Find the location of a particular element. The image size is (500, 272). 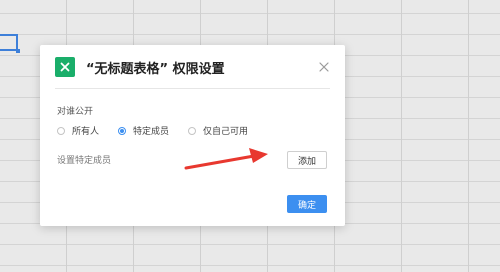

radio-specific-members: 特定成员 is located at coordinates (143, 130).